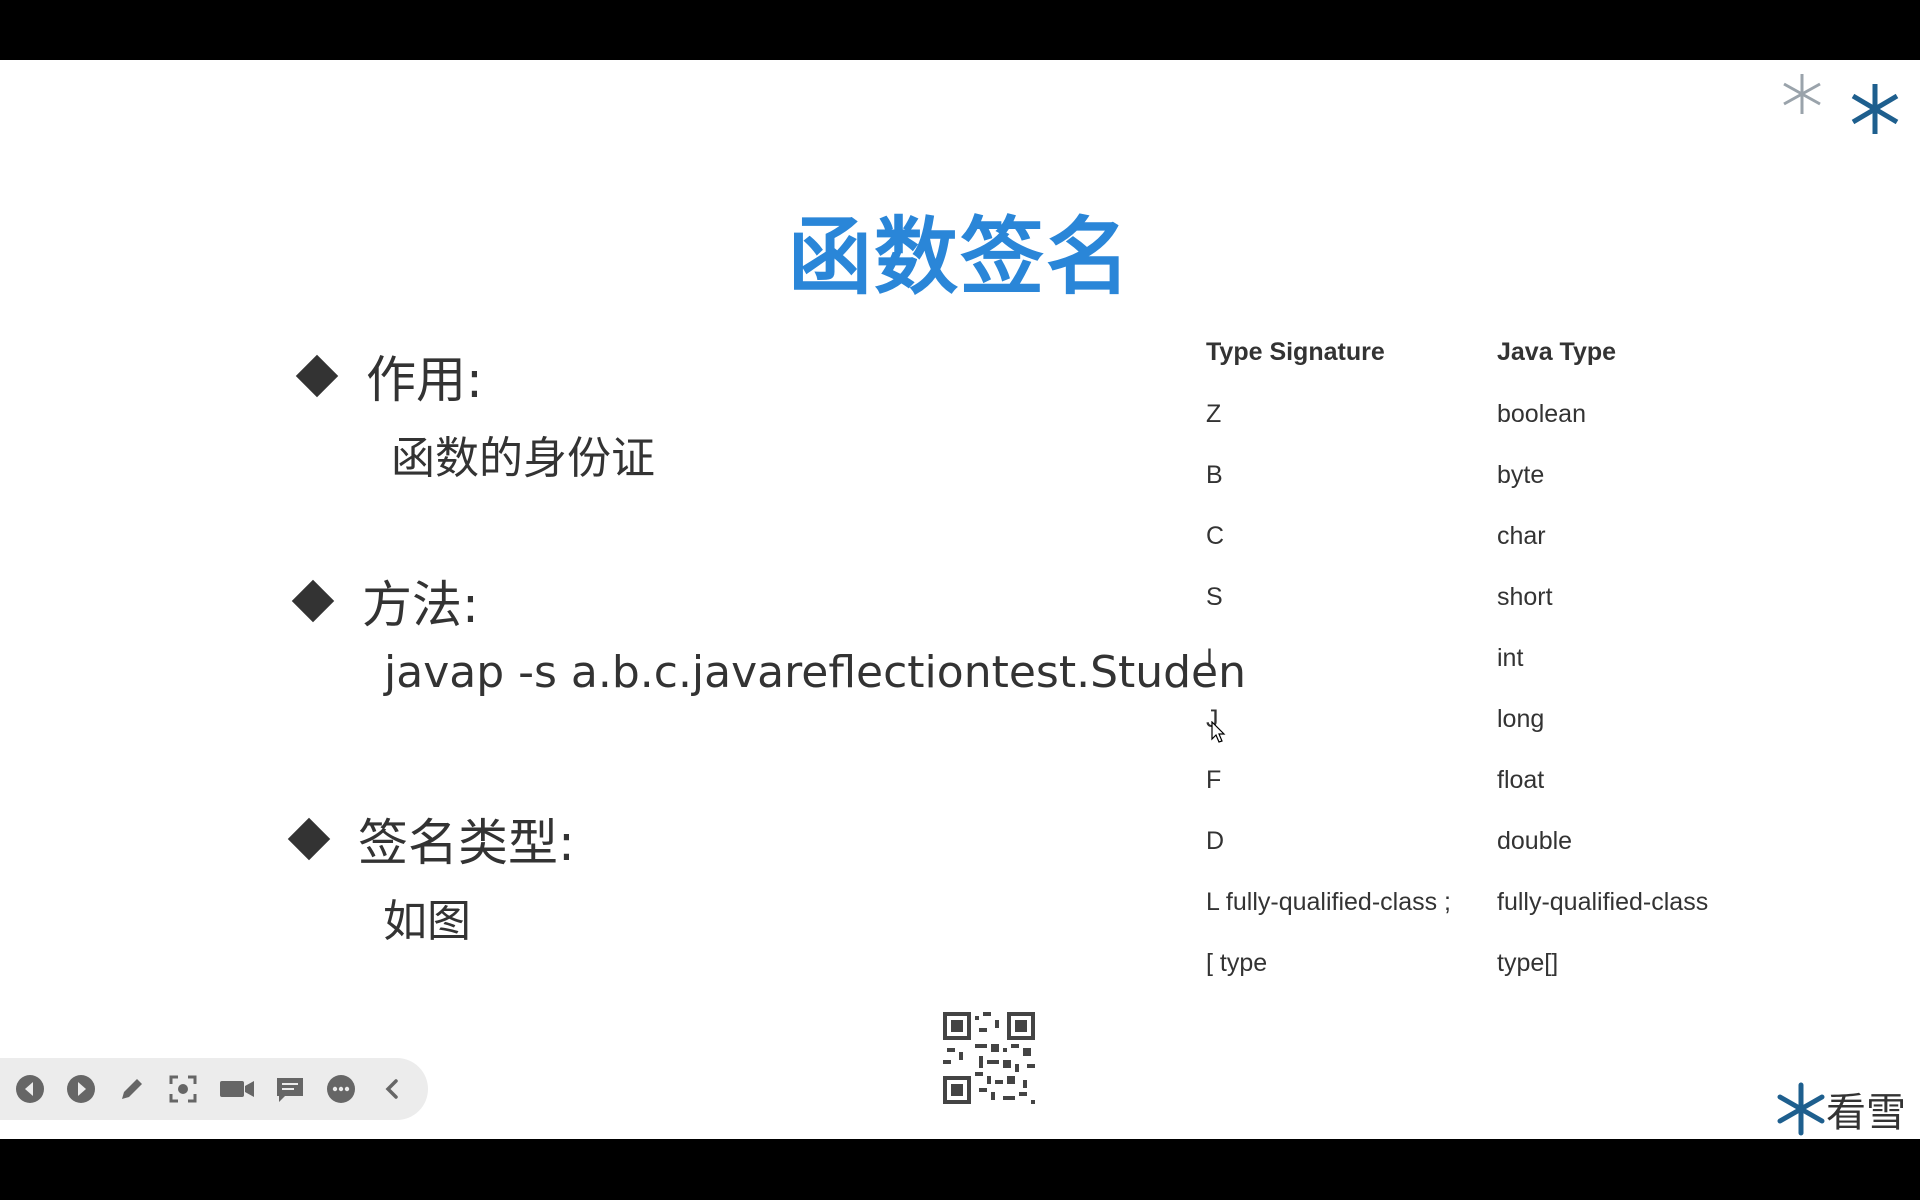  Describe the element at coordinates (959, 257) in the screenshot. I see `slide-title: 函数签名` at that location.